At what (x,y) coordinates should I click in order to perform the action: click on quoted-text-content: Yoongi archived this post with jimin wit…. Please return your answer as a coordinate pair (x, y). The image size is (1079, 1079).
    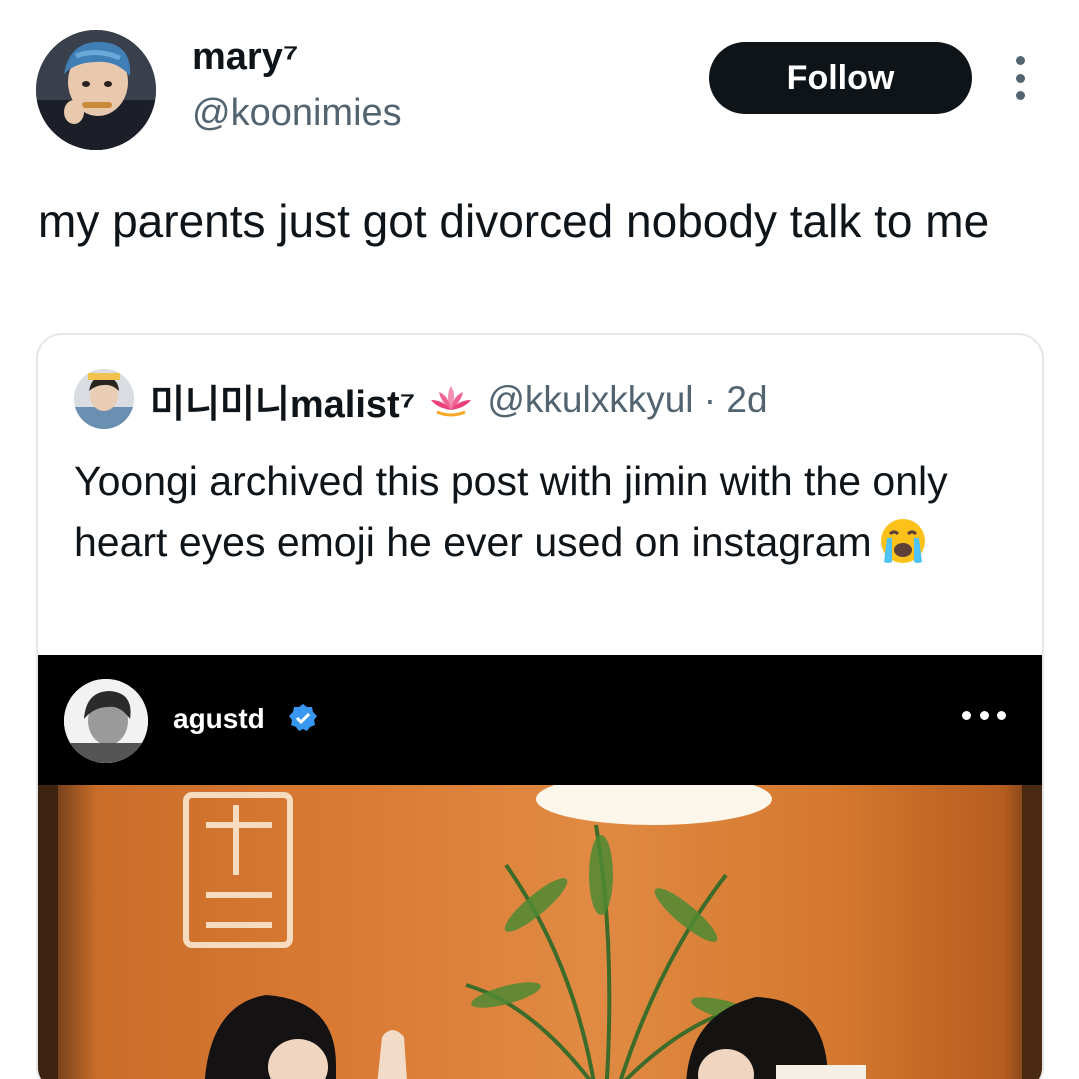
    Looking at the image, I should click on (511, 511).